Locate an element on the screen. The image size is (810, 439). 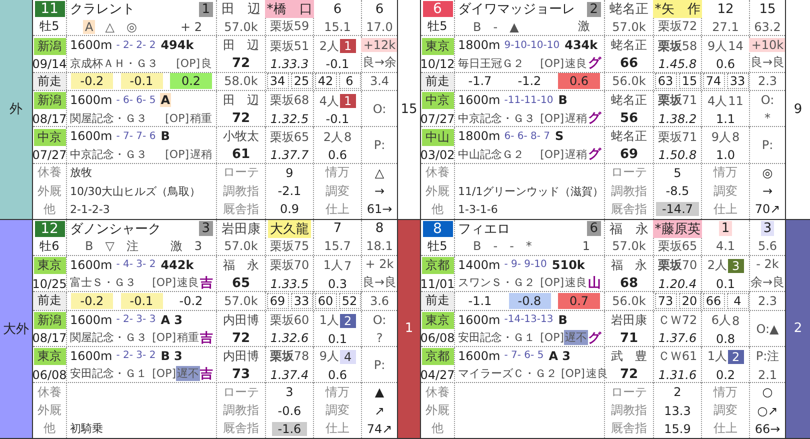
finish-time: 1.38.2 is located at coordinates (677, 119).